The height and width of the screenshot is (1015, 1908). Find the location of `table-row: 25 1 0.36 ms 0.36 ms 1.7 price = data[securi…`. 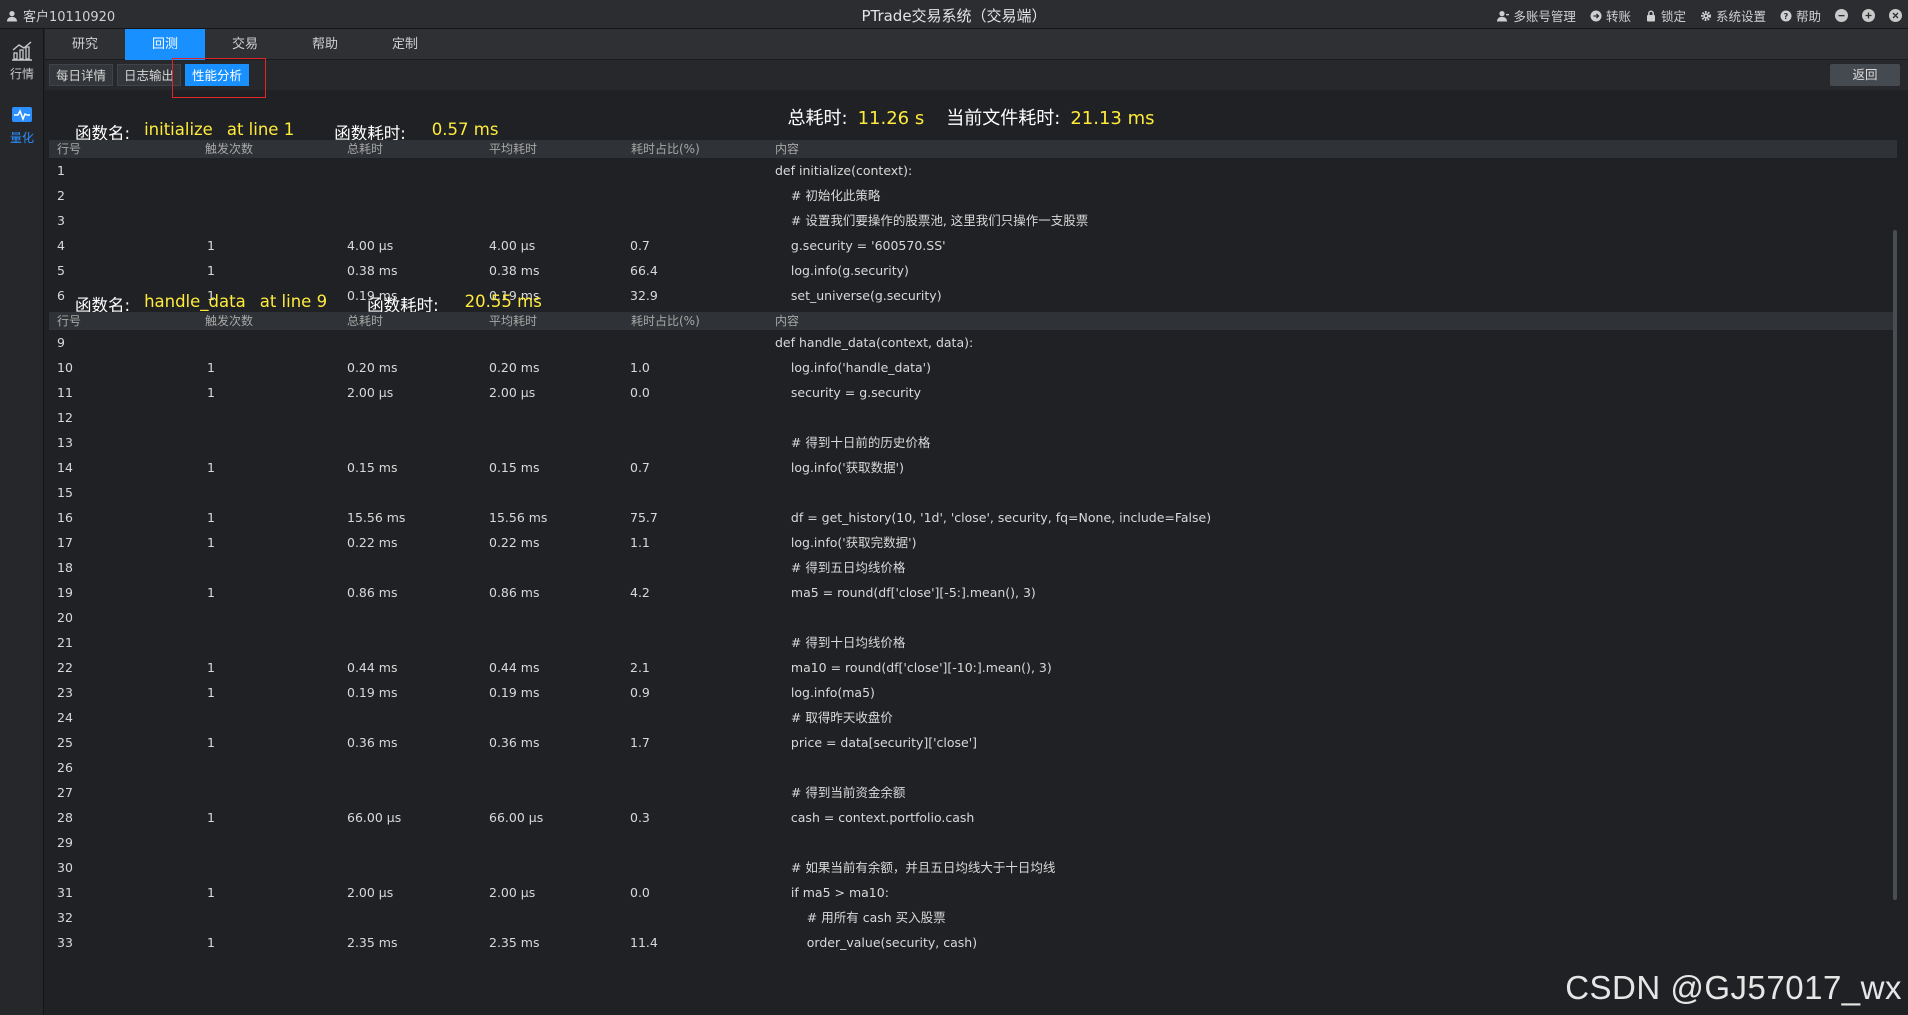

table-row: 25 1 0.36 ms 0.36 ms 1.7 price = data[securi… is located at coordinates (973, 742).